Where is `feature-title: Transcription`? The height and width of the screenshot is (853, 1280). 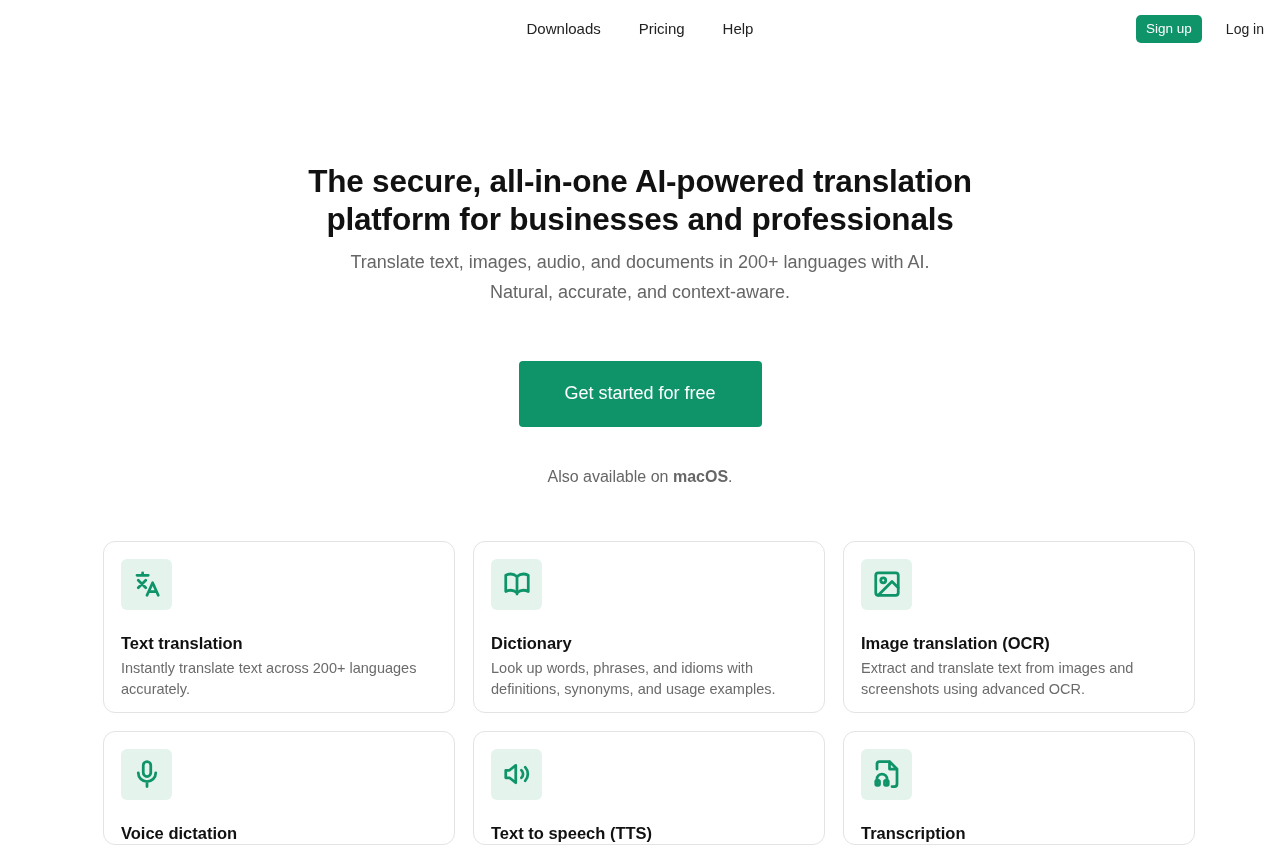 feature-title: Transcription is located at coordinates (914, 833).